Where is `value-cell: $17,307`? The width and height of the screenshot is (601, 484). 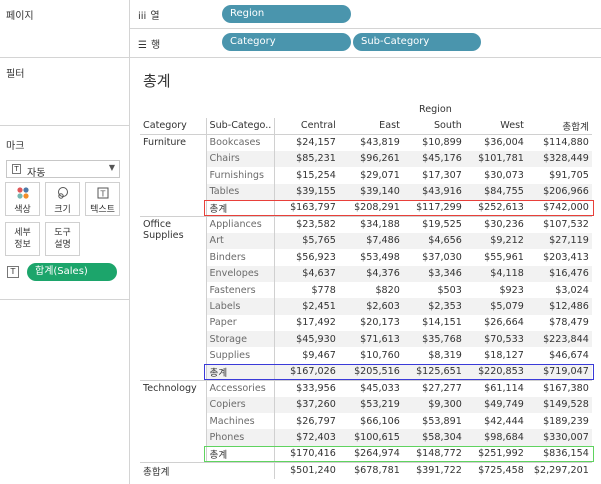
value-cell: $17,307 is located at coordinates (442, 175).